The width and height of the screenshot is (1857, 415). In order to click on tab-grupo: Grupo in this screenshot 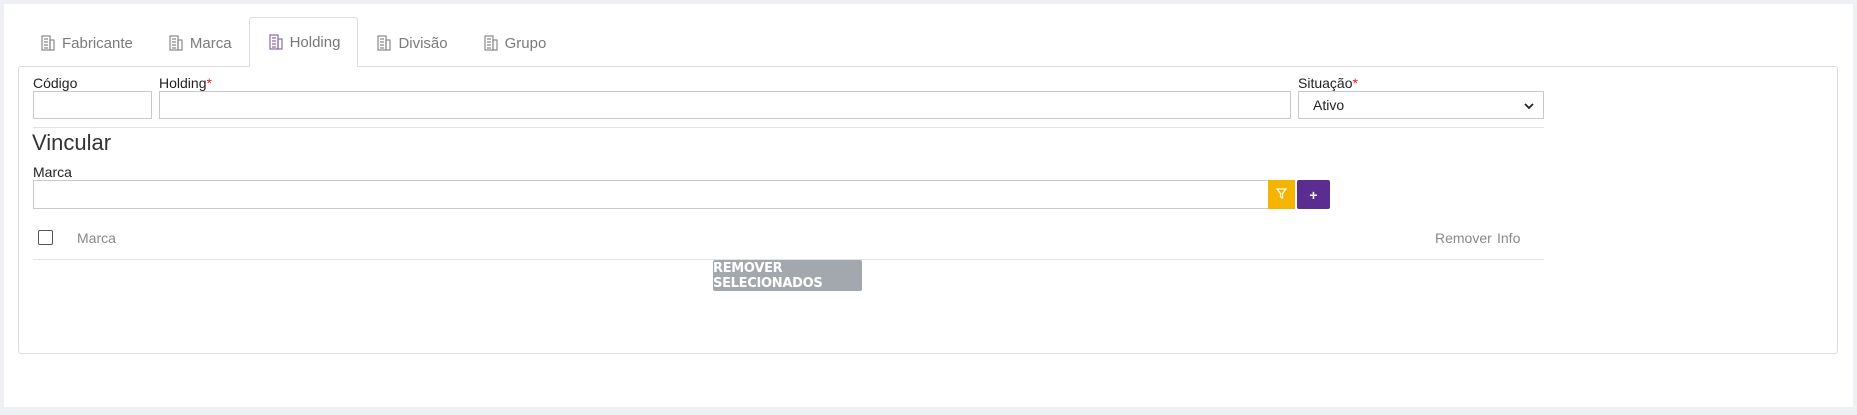, I will do `click(514, 43)`.